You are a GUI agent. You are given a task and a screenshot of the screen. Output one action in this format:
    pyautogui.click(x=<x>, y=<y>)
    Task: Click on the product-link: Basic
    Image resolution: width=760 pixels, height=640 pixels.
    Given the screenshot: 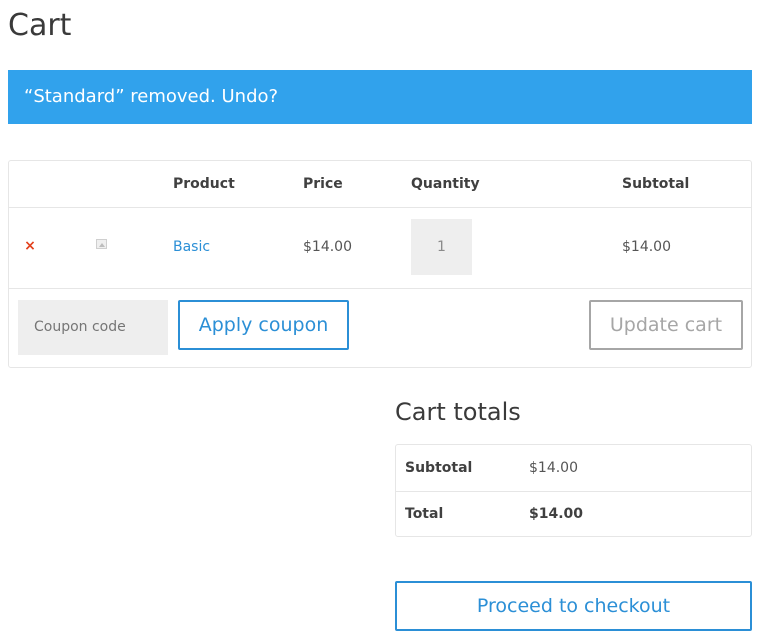 What is the action you would take?
    pyautogui.click(x=191, y=247)
    